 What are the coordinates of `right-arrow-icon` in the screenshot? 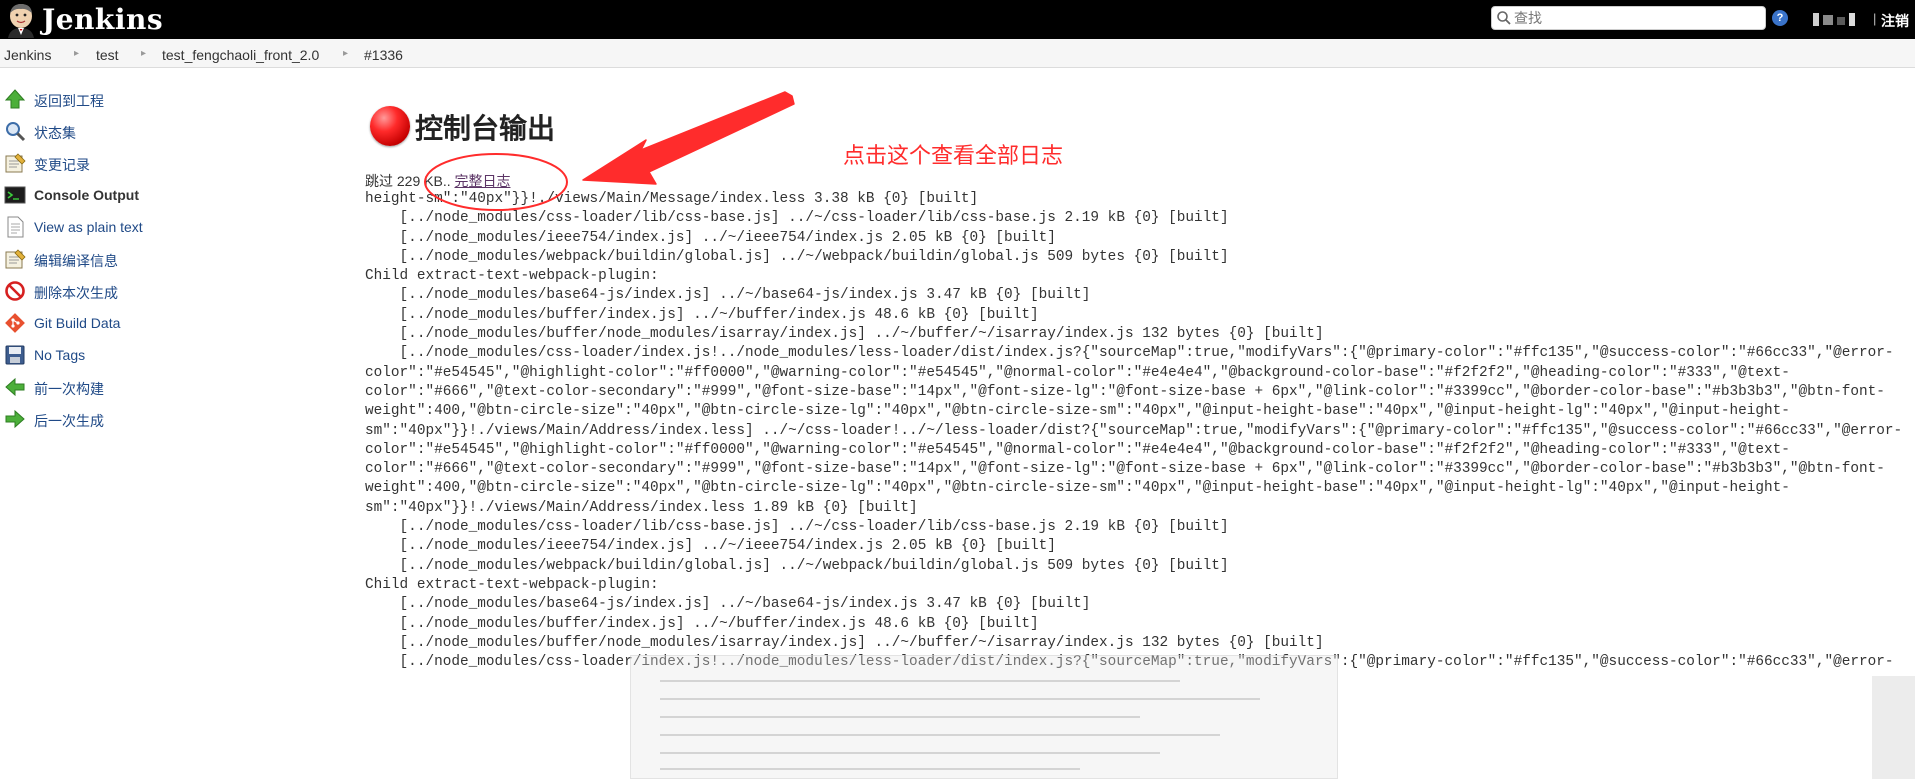 It's located at (15, 419).